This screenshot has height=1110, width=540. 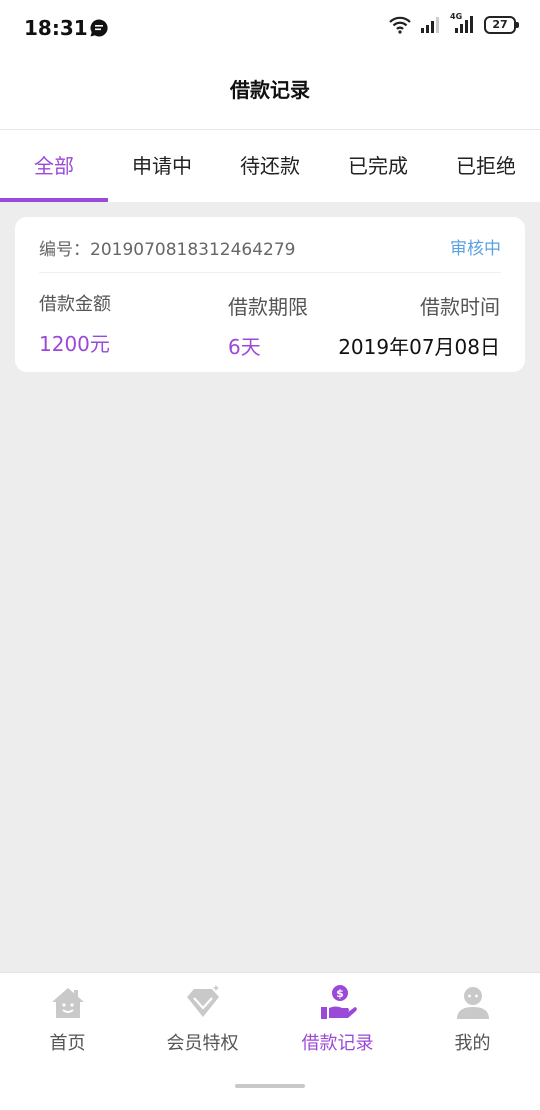 I want to click on tab-completed: 已完成, so click(x=378, y=166).